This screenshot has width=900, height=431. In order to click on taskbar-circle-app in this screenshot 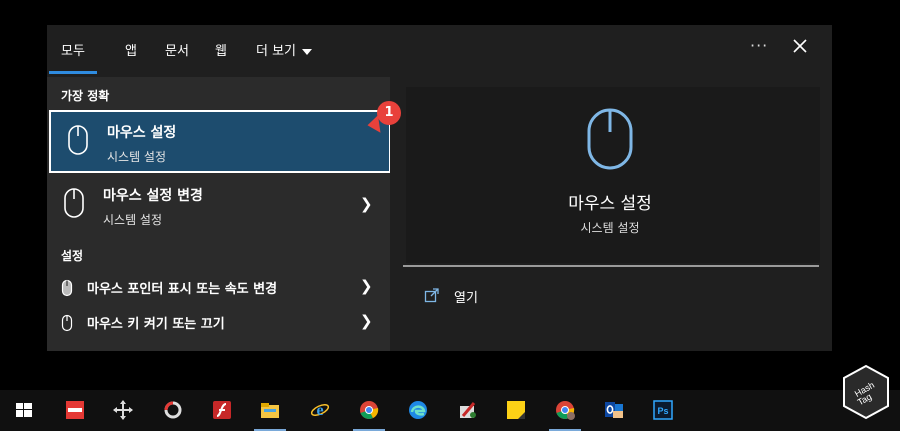, I will do `click(173, 410)`.